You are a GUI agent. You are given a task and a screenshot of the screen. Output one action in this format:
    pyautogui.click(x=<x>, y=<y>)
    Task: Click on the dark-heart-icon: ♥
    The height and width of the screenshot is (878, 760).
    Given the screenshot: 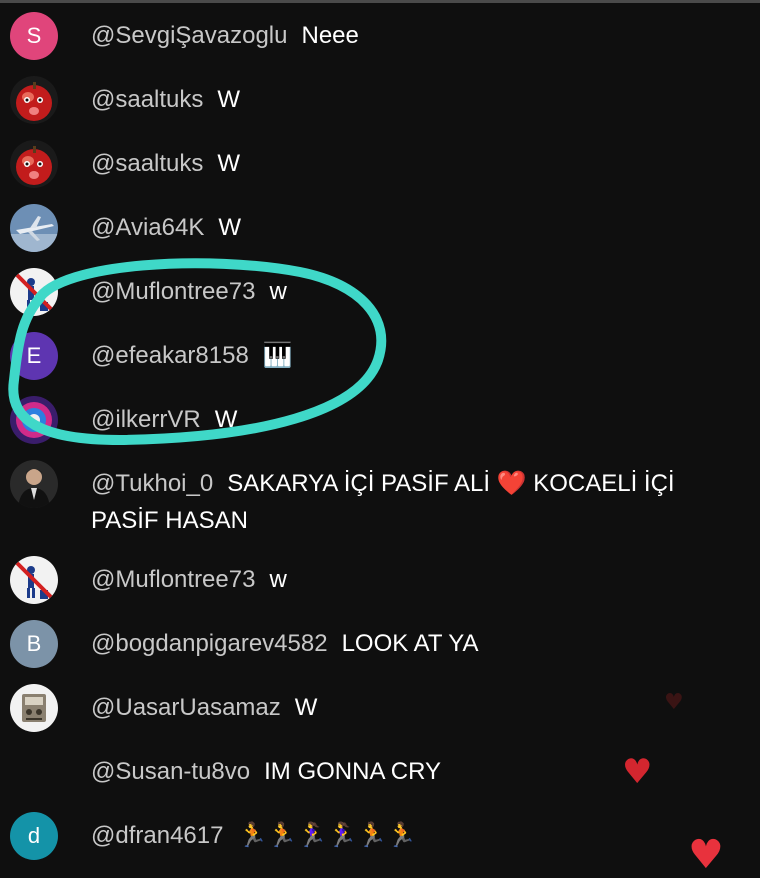 What is the action you would take?
    pyautogui.click(x=674, y=702)
    